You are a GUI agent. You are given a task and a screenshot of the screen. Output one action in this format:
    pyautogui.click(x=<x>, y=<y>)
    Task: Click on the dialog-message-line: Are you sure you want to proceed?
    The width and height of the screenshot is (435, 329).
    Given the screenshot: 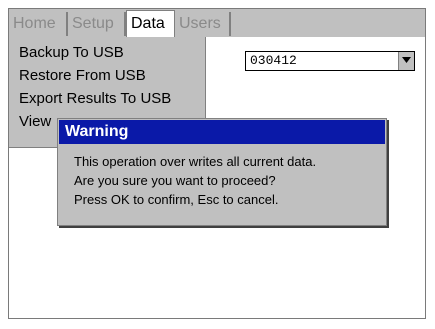 What is the action you would take?
    pyautogui.click(x=175, y=180)
    